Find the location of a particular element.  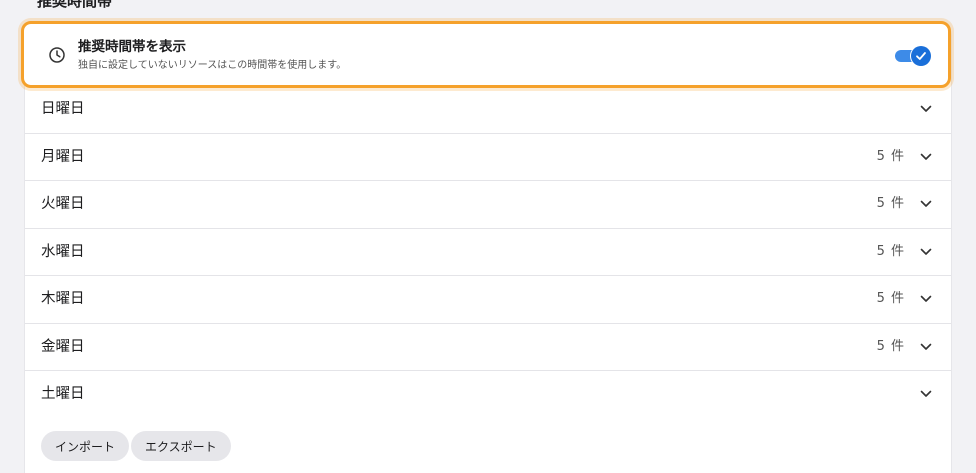

export-button: エクスポート is located at coordinates (181, 446).